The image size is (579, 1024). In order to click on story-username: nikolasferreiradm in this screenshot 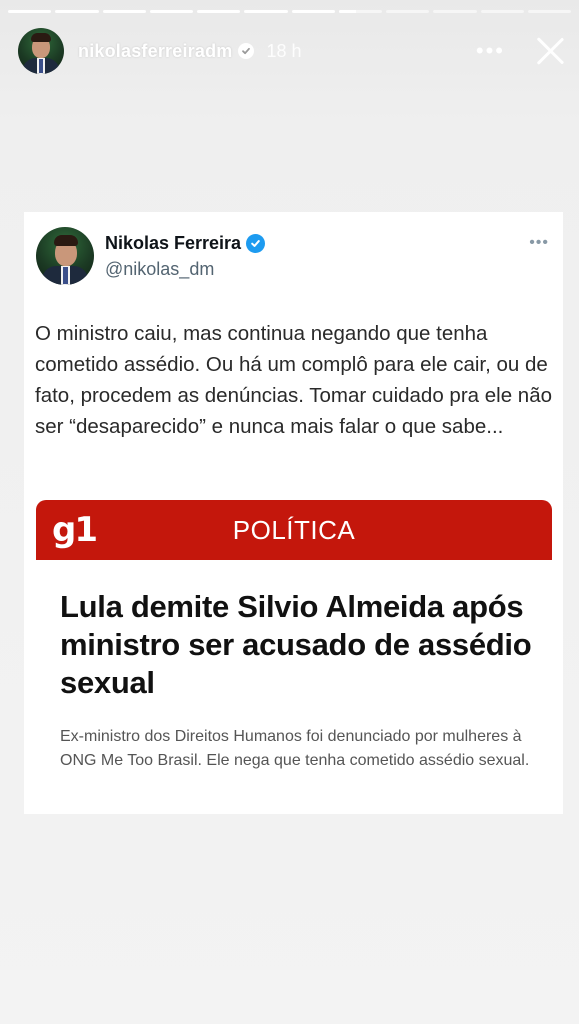, I will do `click(155, 51)`.